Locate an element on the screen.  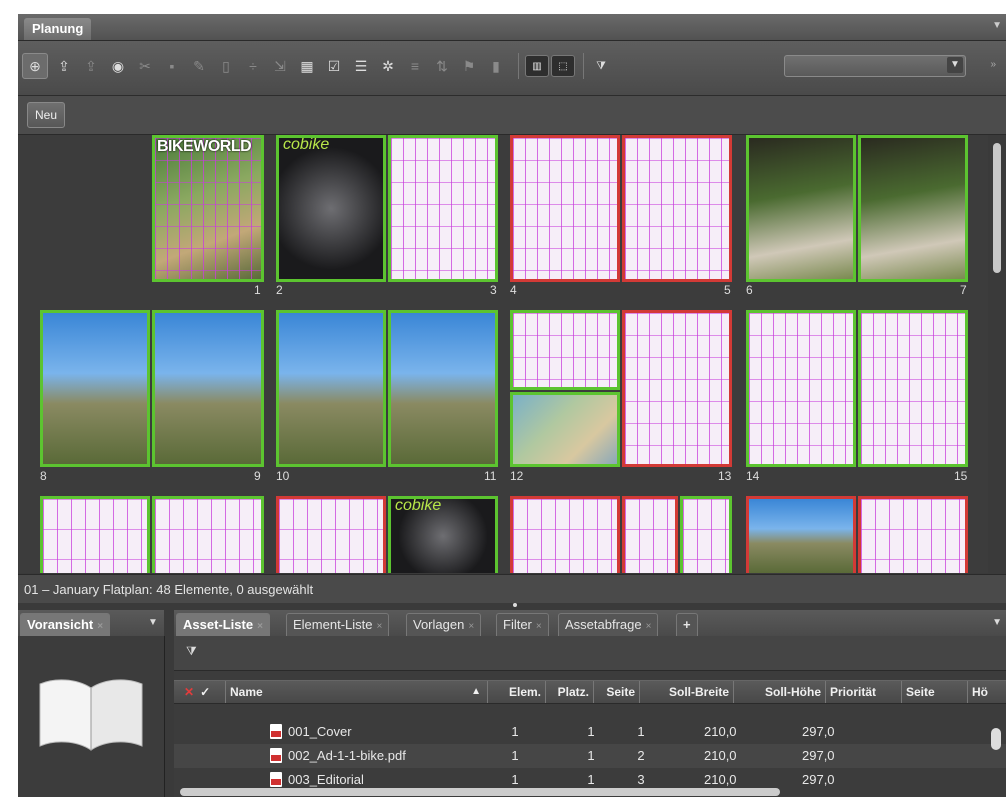
column-status: ✕ ✓ is located at coordinates (200, 692).